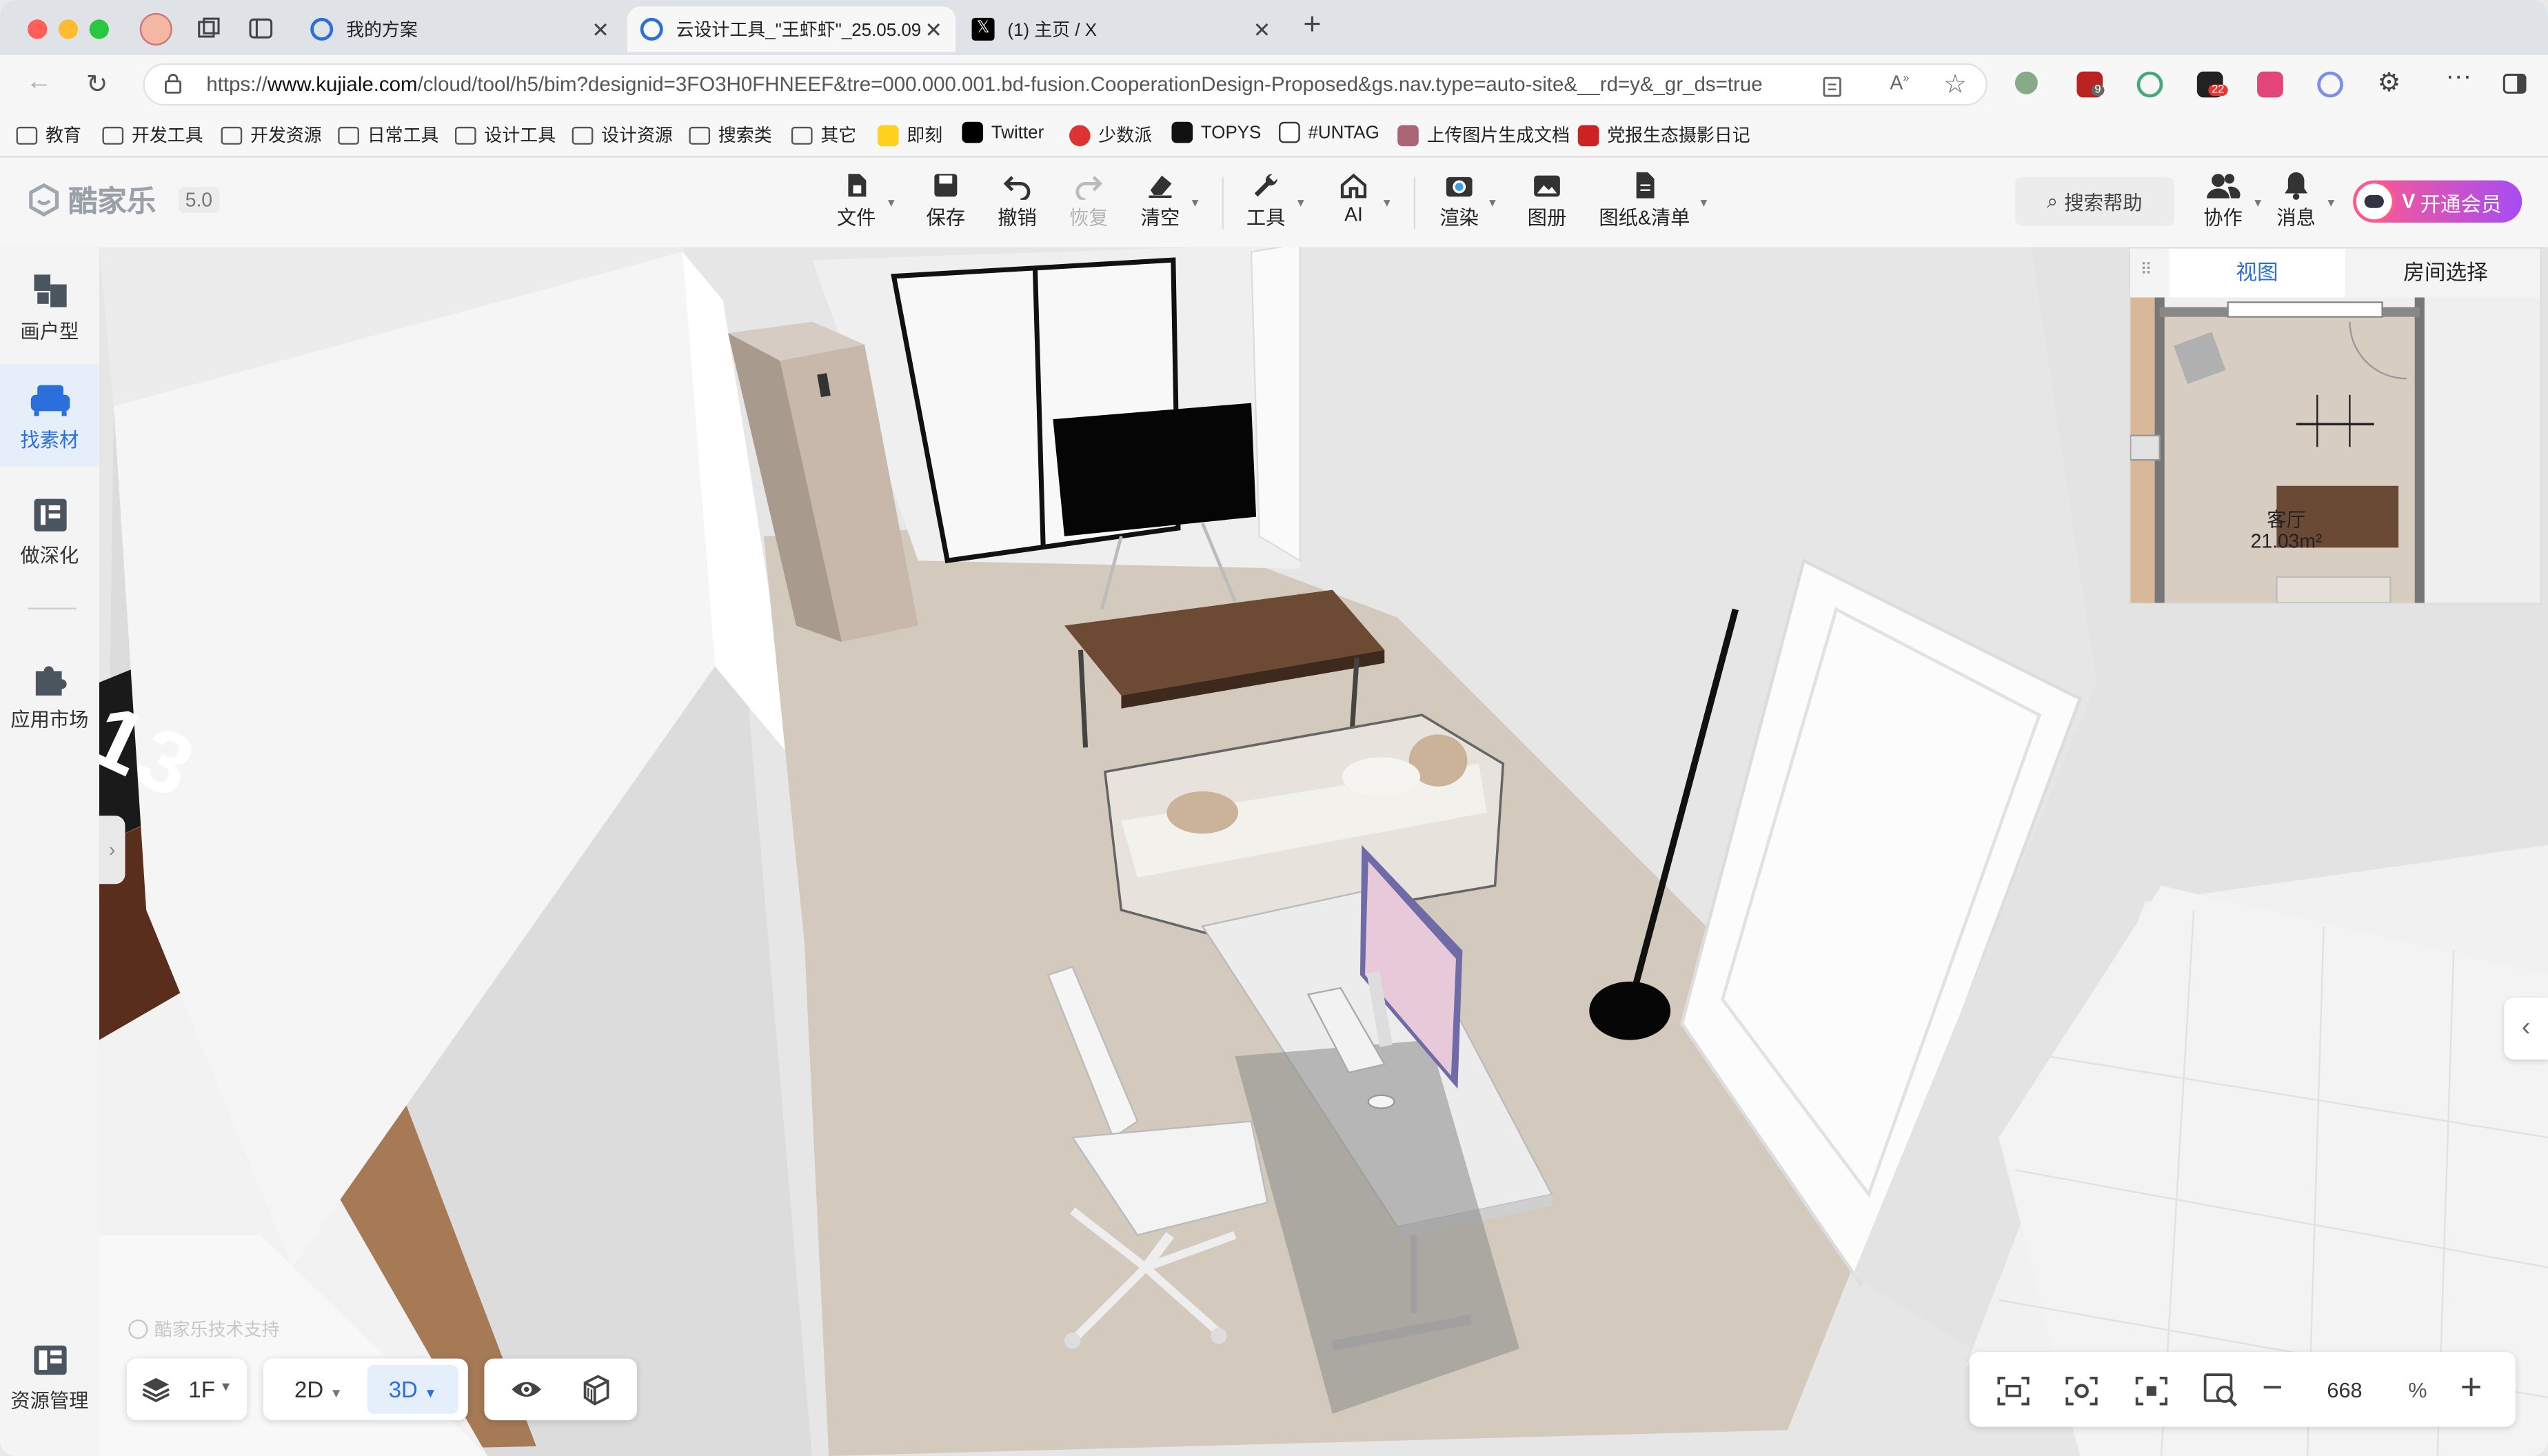 This screenshot has height=1456, width=2548. I want to click on expand-right-panel-button: ‹, so click(2526, 1029).